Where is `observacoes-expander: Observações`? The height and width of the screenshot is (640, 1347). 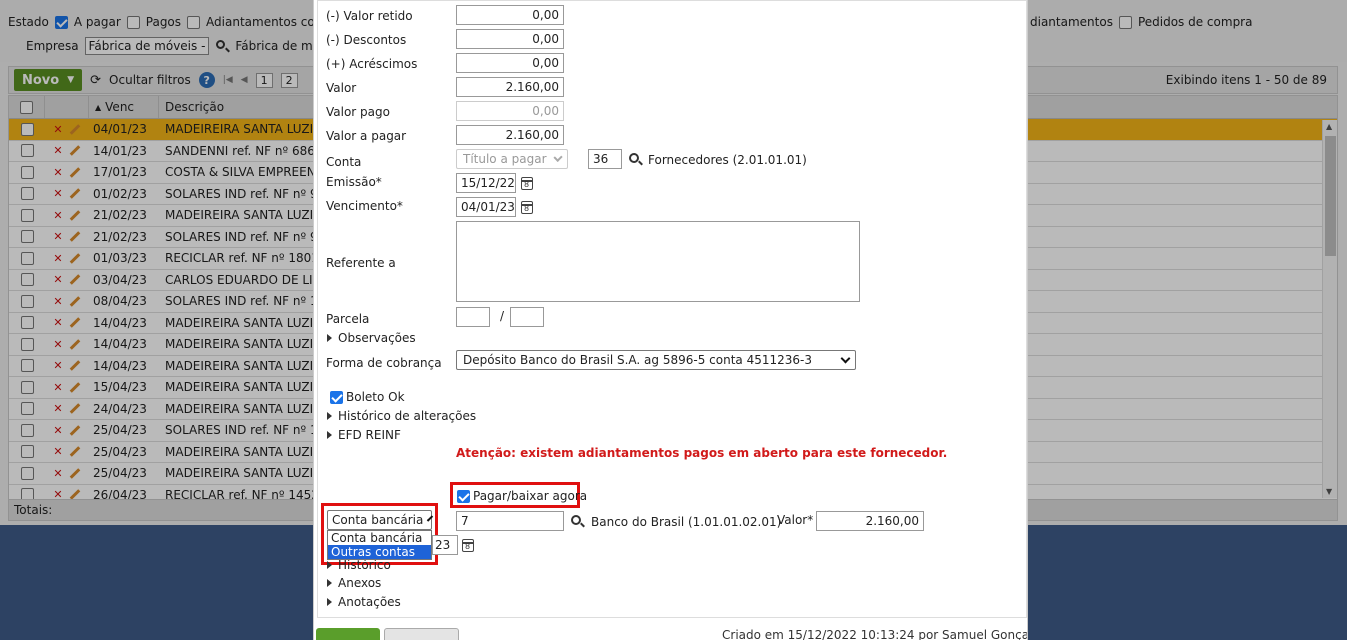
observacoes-expander: Observações is located at coordinates (371, 338).